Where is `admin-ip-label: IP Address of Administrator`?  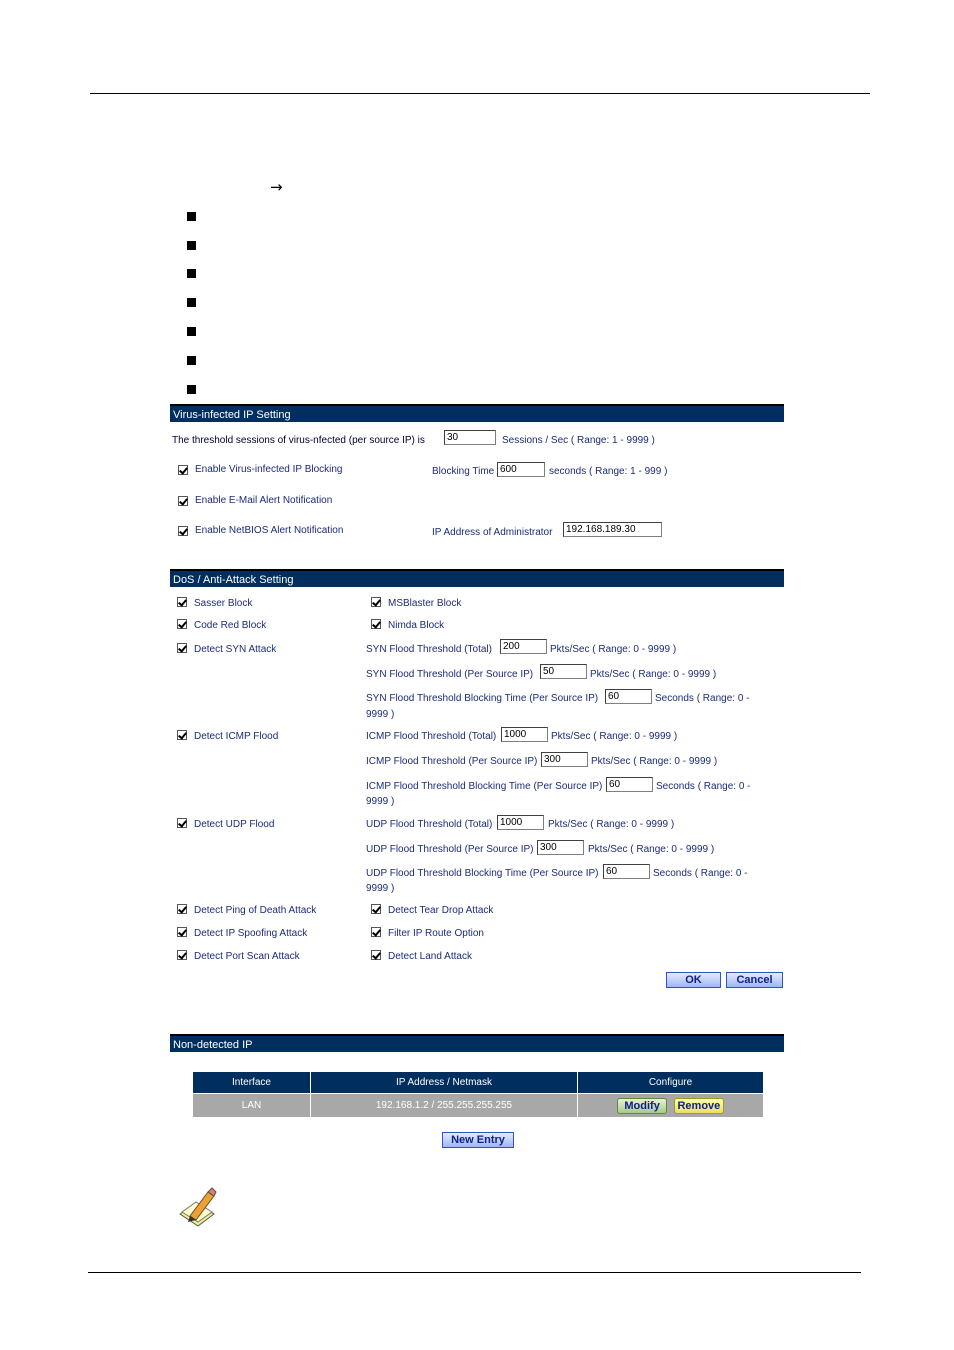 admin-ip-label: IP Address of Administrator is located at coordinates (492, 532).